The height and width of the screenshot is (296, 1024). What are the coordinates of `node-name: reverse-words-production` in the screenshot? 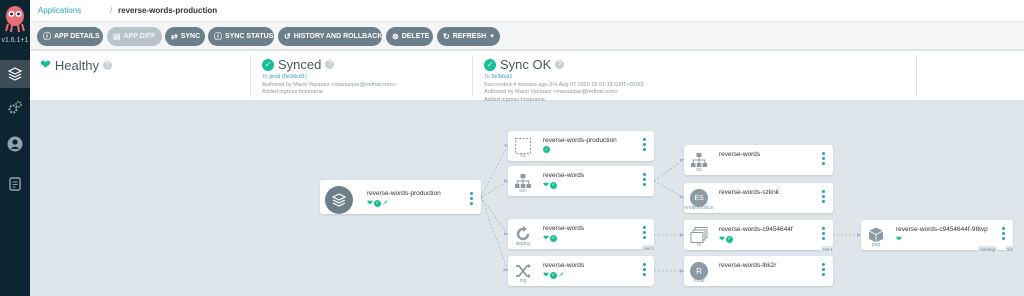 It's located at (580, 140).